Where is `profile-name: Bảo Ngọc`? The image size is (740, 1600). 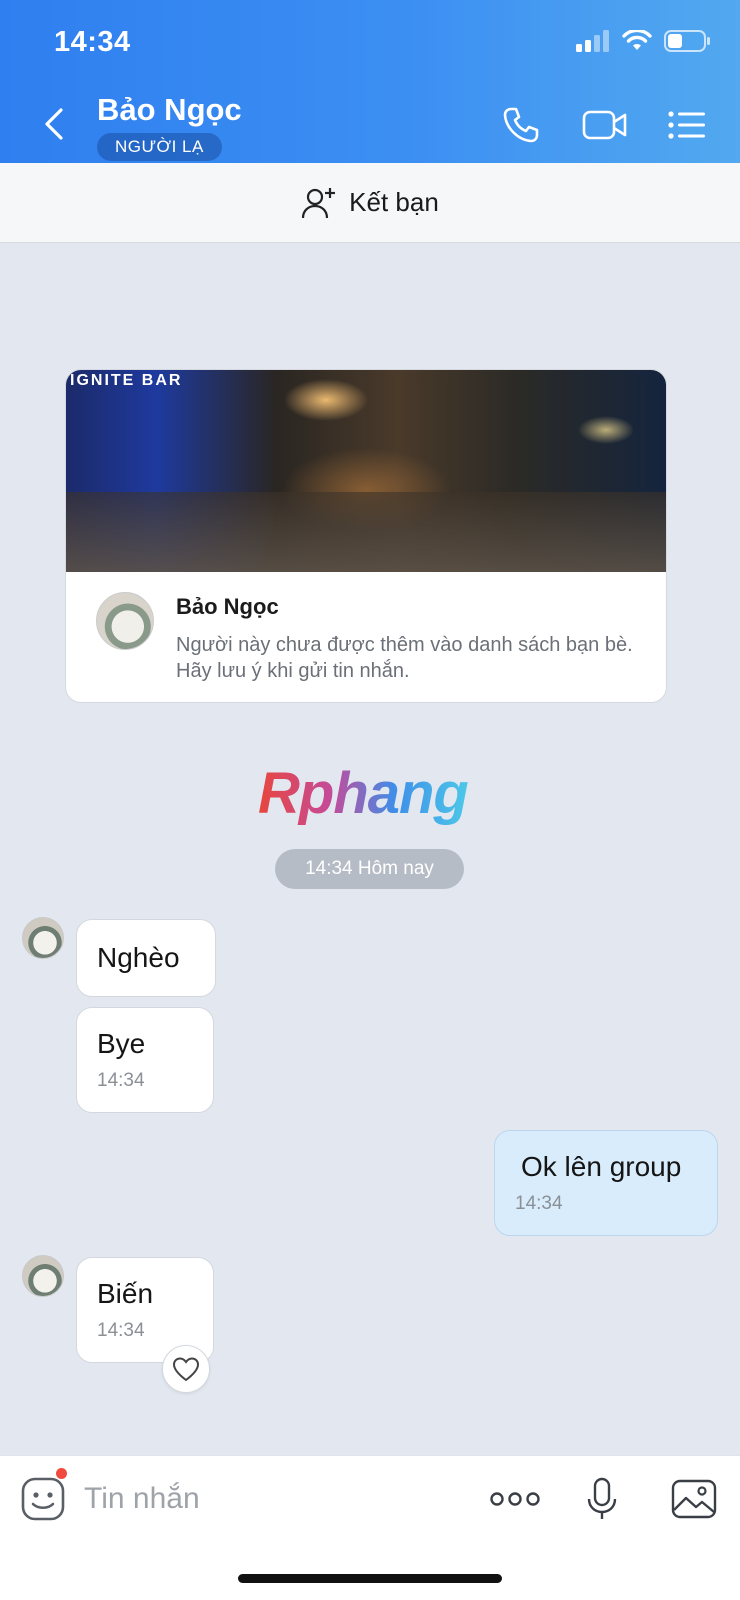
profile-name: Bảo Ngọc is located at coordinates (227, 606).